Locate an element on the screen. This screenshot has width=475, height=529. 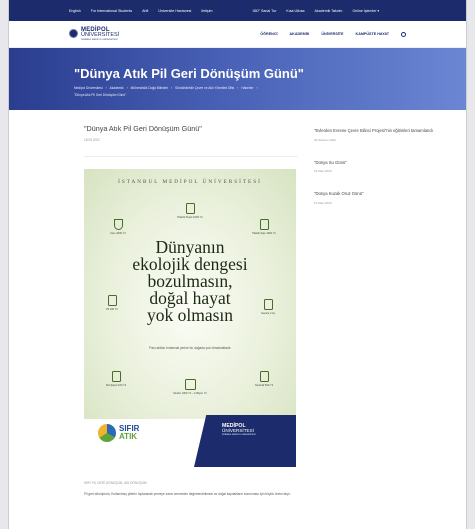
topbar-link: Iletişim is located at coordinates (206, 11).